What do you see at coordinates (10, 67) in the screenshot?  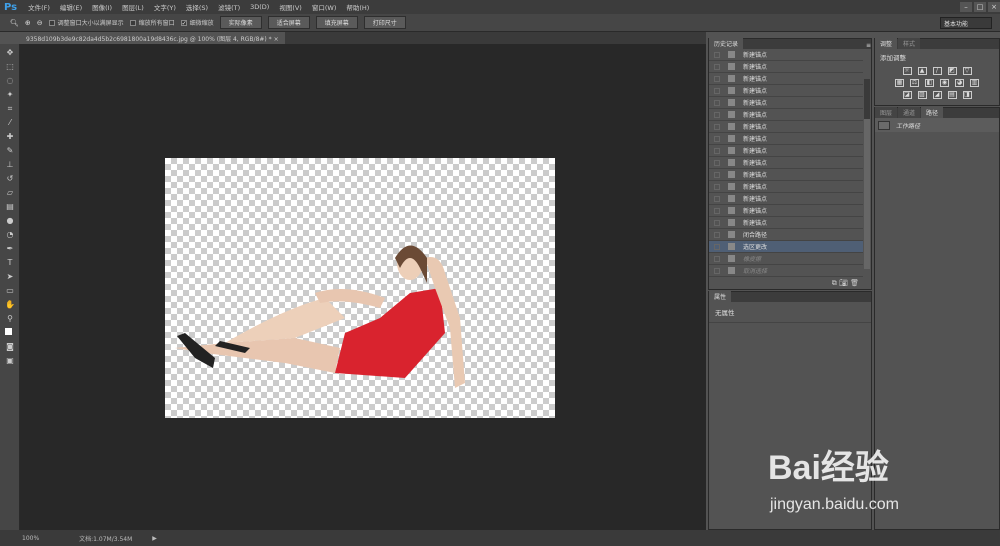 I see `marquee-tool-icon: ⬚` at bounding box center [10, 67].